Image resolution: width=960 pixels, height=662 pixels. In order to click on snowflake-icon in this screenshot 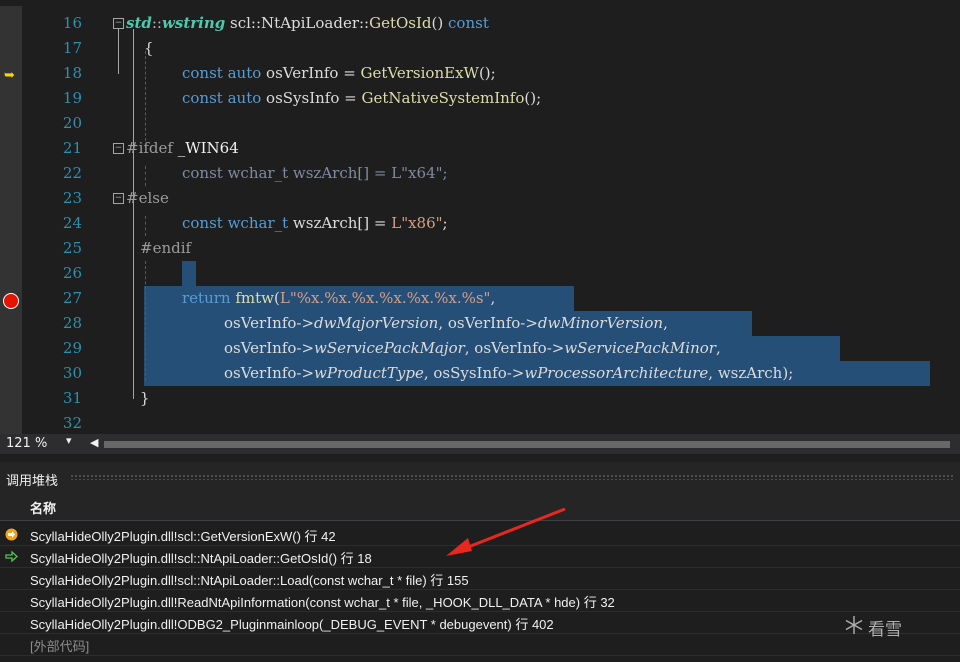, I will do `click(854, 625)`.